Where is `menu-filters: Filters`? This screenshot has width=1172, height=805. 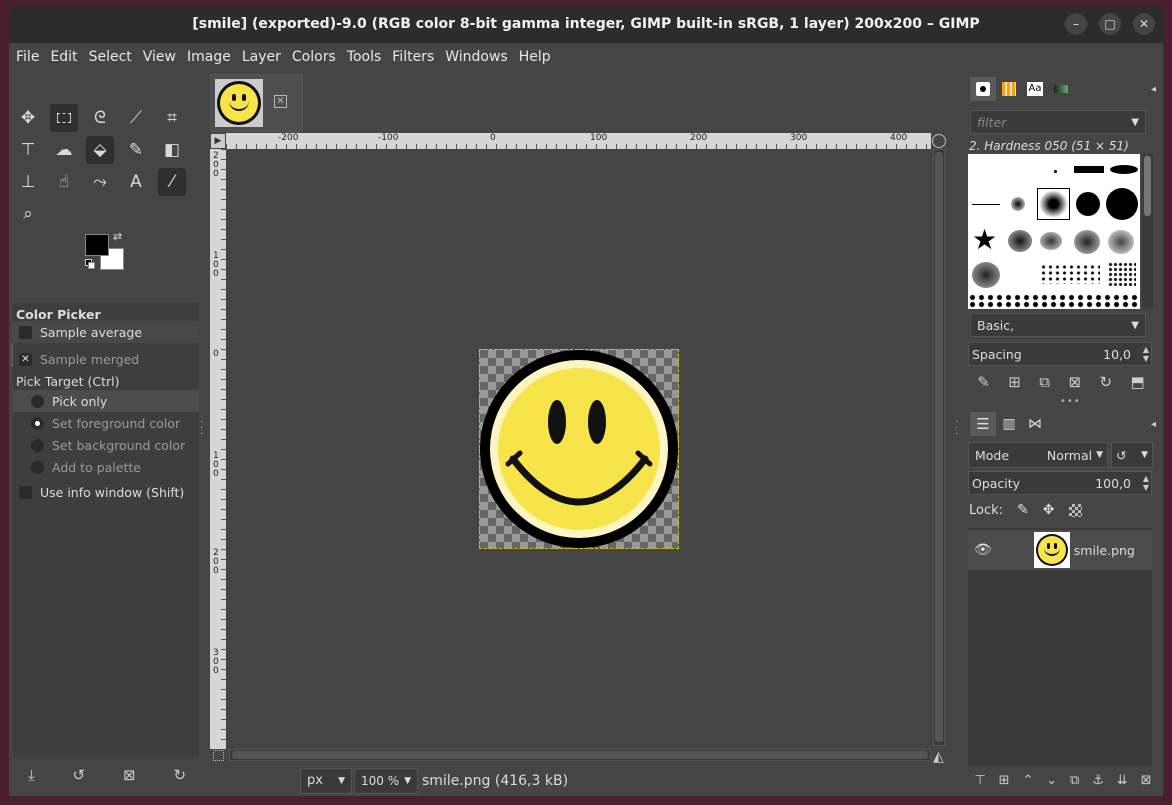 menu-filters: Filters is located at coordinates (413, 57).